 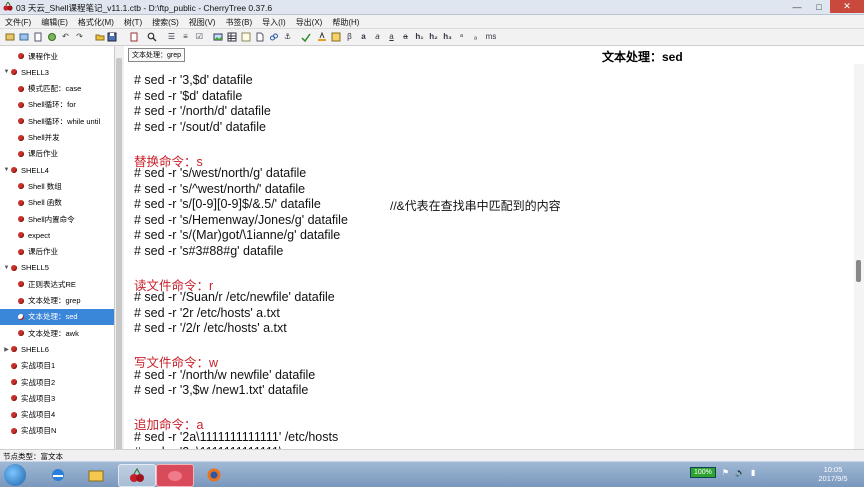 What do you see at coordinates (214, 474) in the screenshot?
I see `firefox-taskbar-icon` at bounding box center [214, 474].